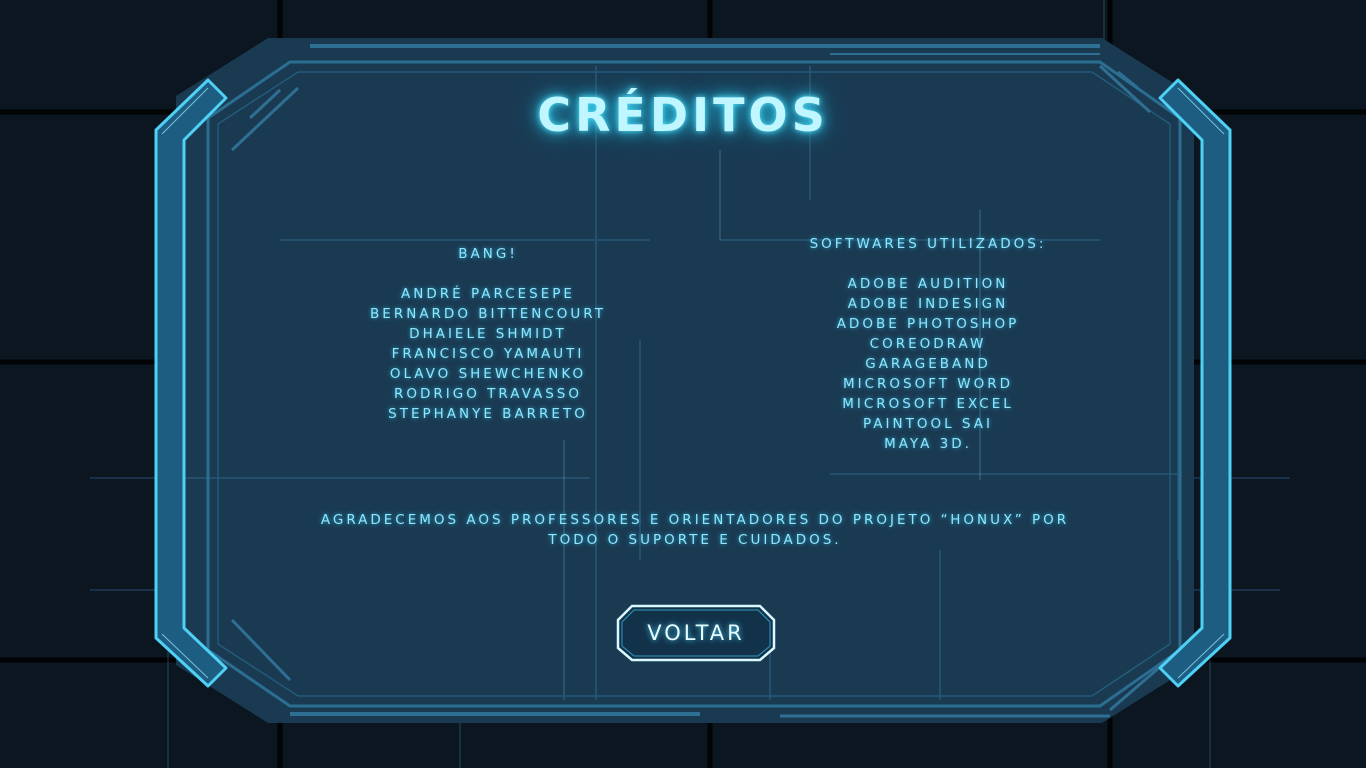 The height and width of the screenshot is (768, 1366). I want to click on software-heading: SOFTWARES UTILIZADOS:, so click(928, 244).